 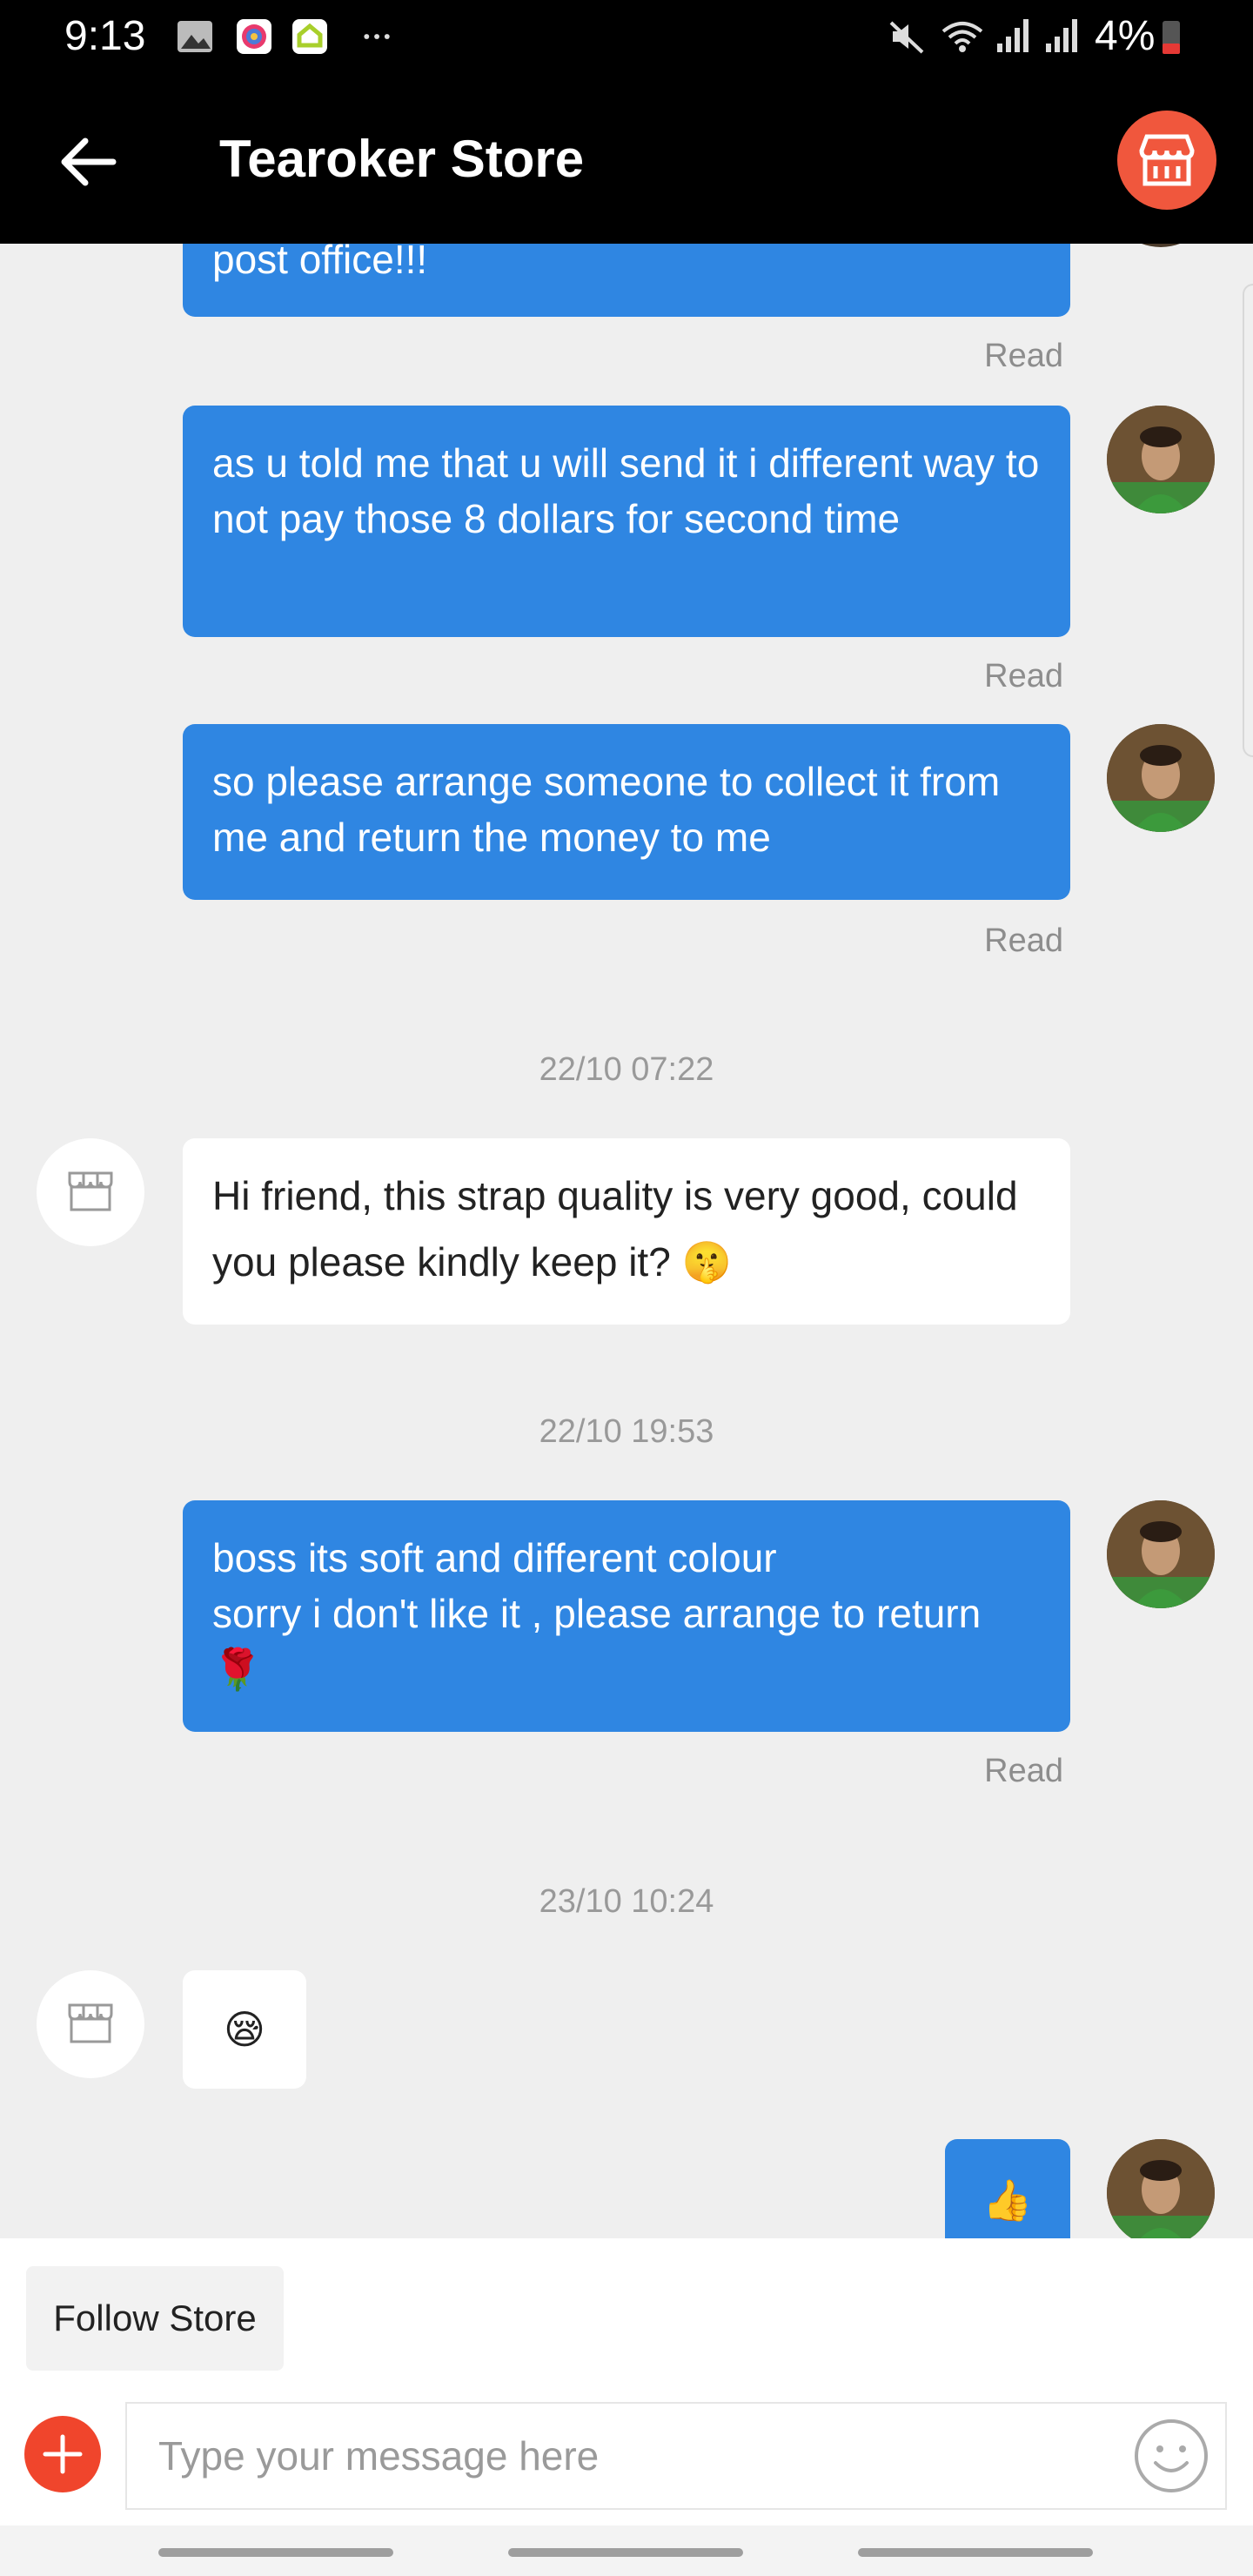 I want to click on chat-footer: Follow Store, so click(x=626, y=2382).